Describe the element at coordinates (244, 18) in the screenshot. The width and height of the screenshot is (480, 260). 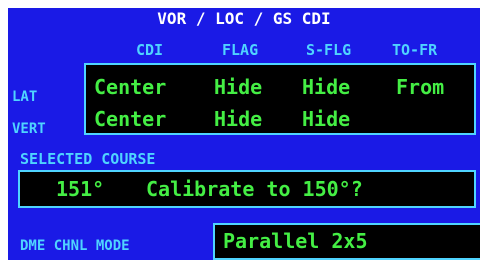
I see `page-title: VOR / LOC / GS CDI` at that location.